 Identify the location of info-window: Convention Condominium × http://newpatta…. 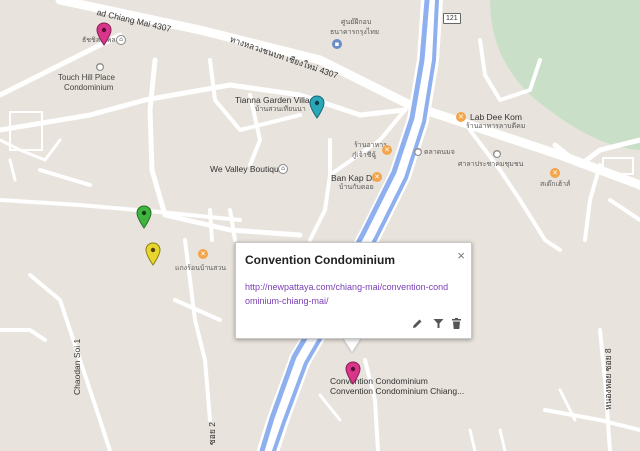
(353, 290).